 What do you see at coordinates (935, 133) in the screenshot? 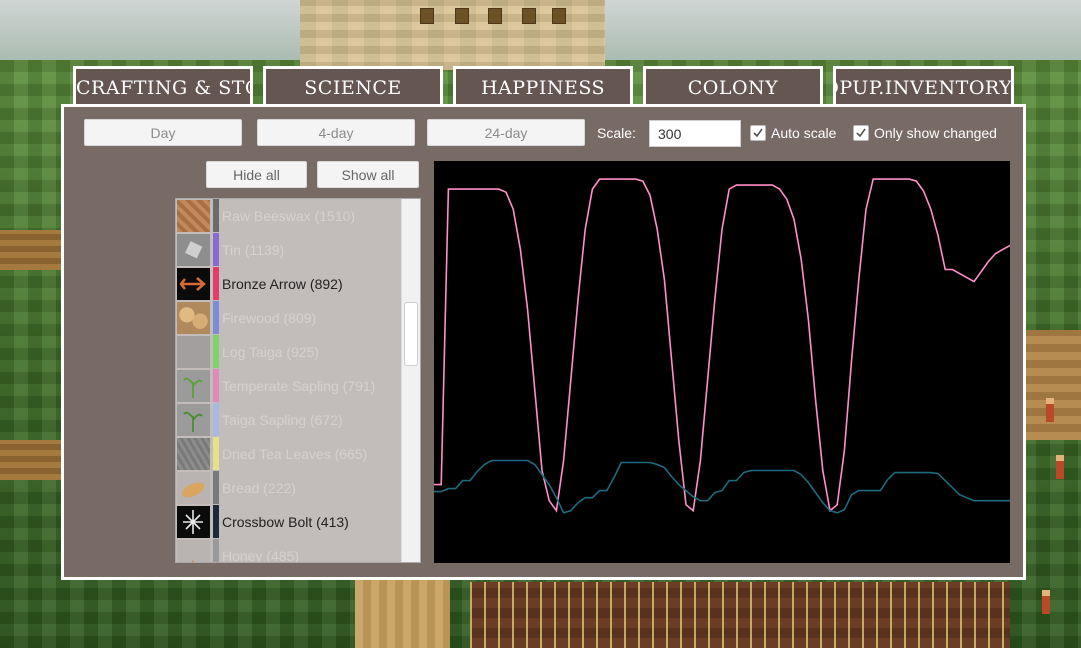
I see `only-show-changed-label: Only show changed` at bounding box center [935, 133].